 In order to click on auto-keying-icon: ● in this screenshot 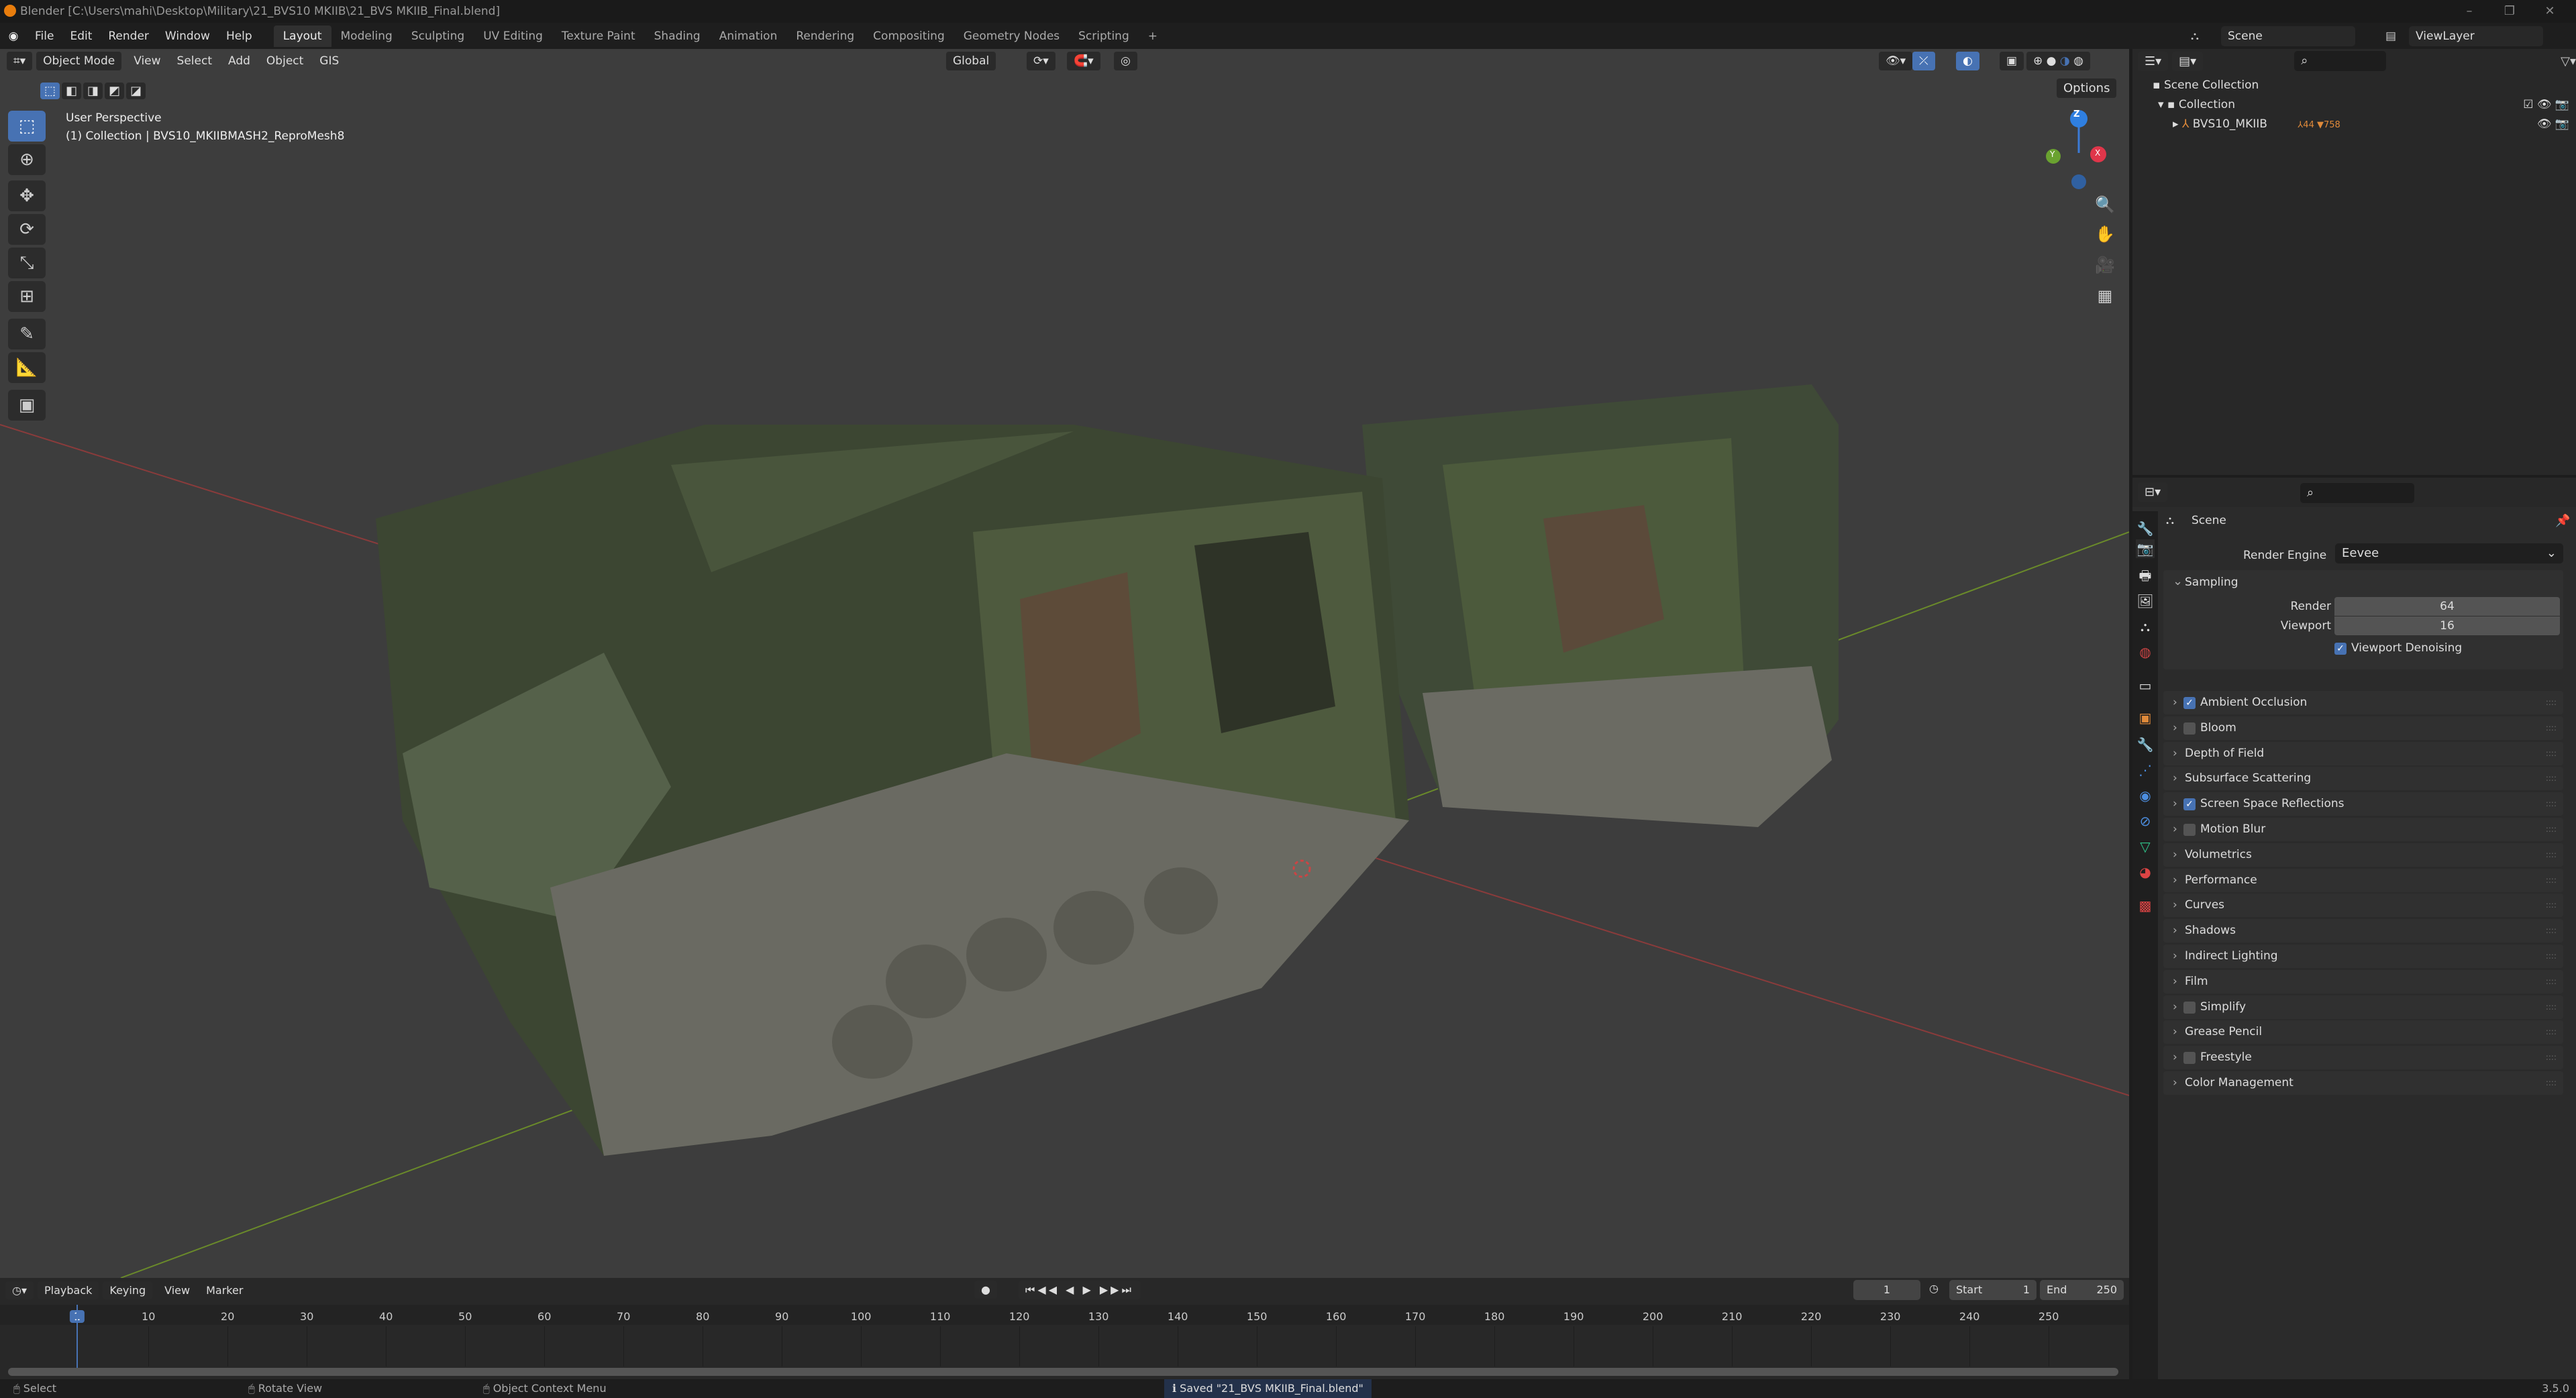, I will do `click(985, 1290)`.